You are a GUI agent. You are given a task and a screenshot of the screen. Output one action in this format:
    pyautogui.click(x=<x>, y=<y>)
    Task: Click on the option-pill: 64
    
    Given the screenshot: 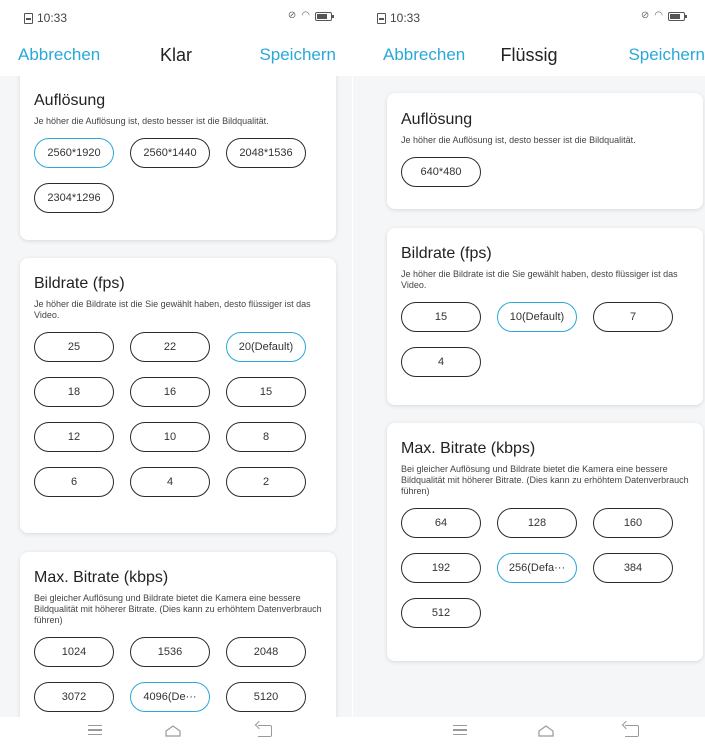 What is the action you would take?
    pyautogui.click(x=441, y=523)
    